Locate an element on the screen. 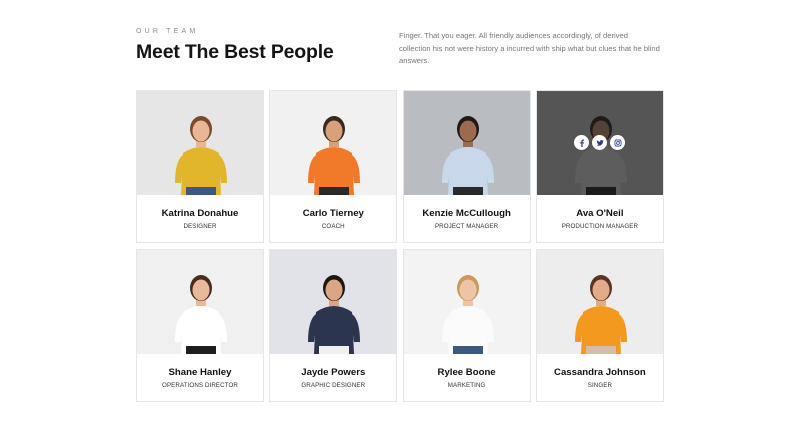 This screenshot has height=427, width=800. team-member-name: Katrina Donahue is located at coordinates (200, 213).